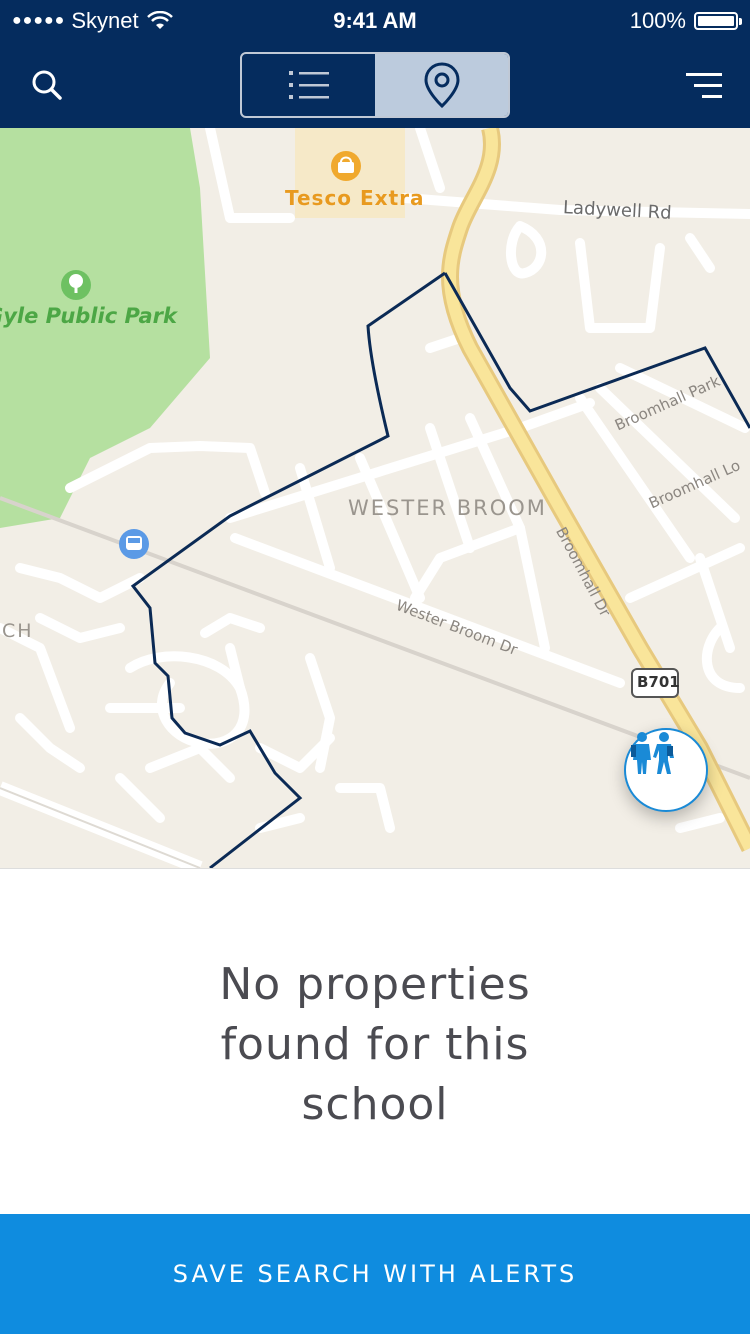 The image size is (750, 1334). I want to click on map-label-park: Gyle Public Park, so click(88, 316).